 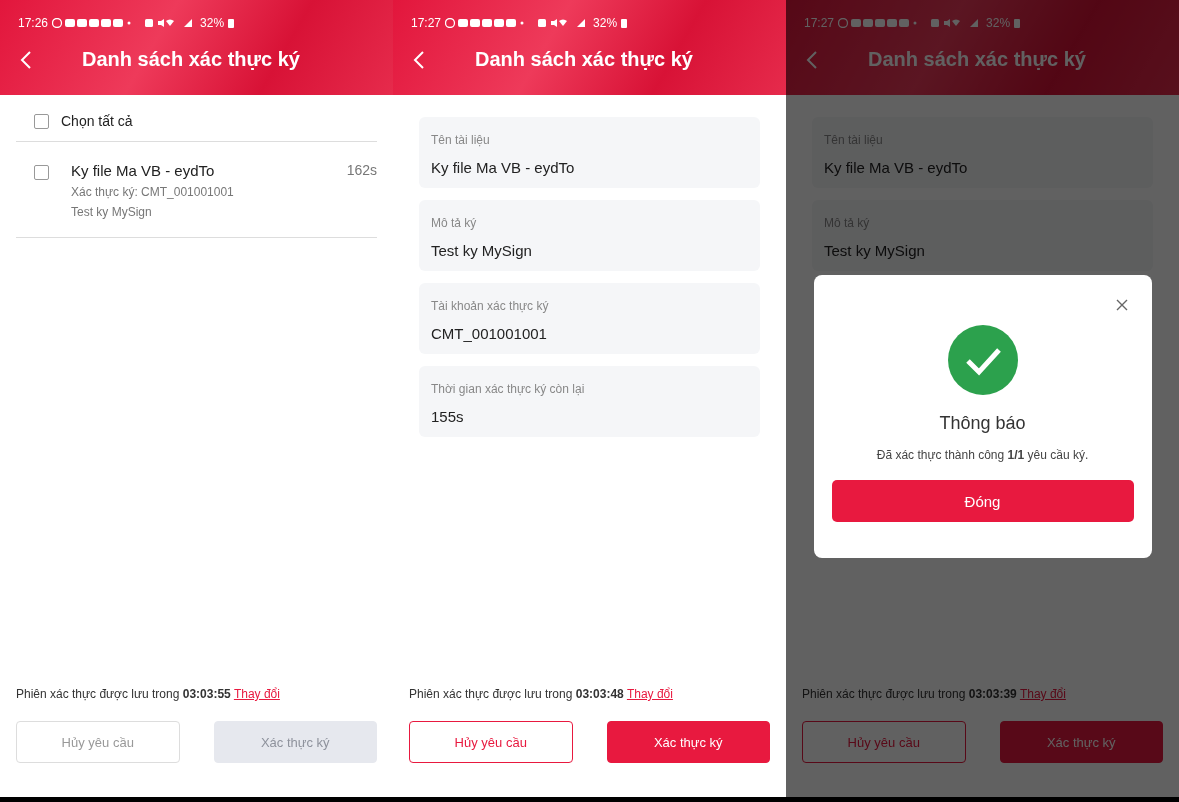 What do you see at coordinates (982, 360) in the screenshot?
I see `success-check-icon` at bounding box center [982, 360].